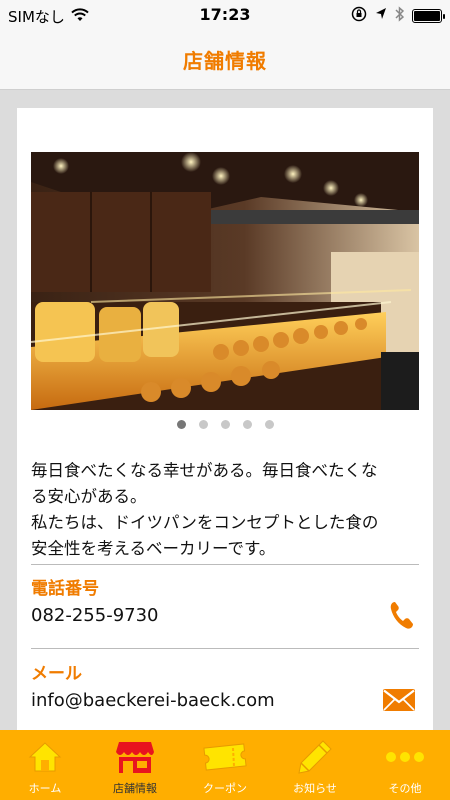  Describe the element at coordinates (405, 757) in the screenshot. I see `more-icon` at that location.